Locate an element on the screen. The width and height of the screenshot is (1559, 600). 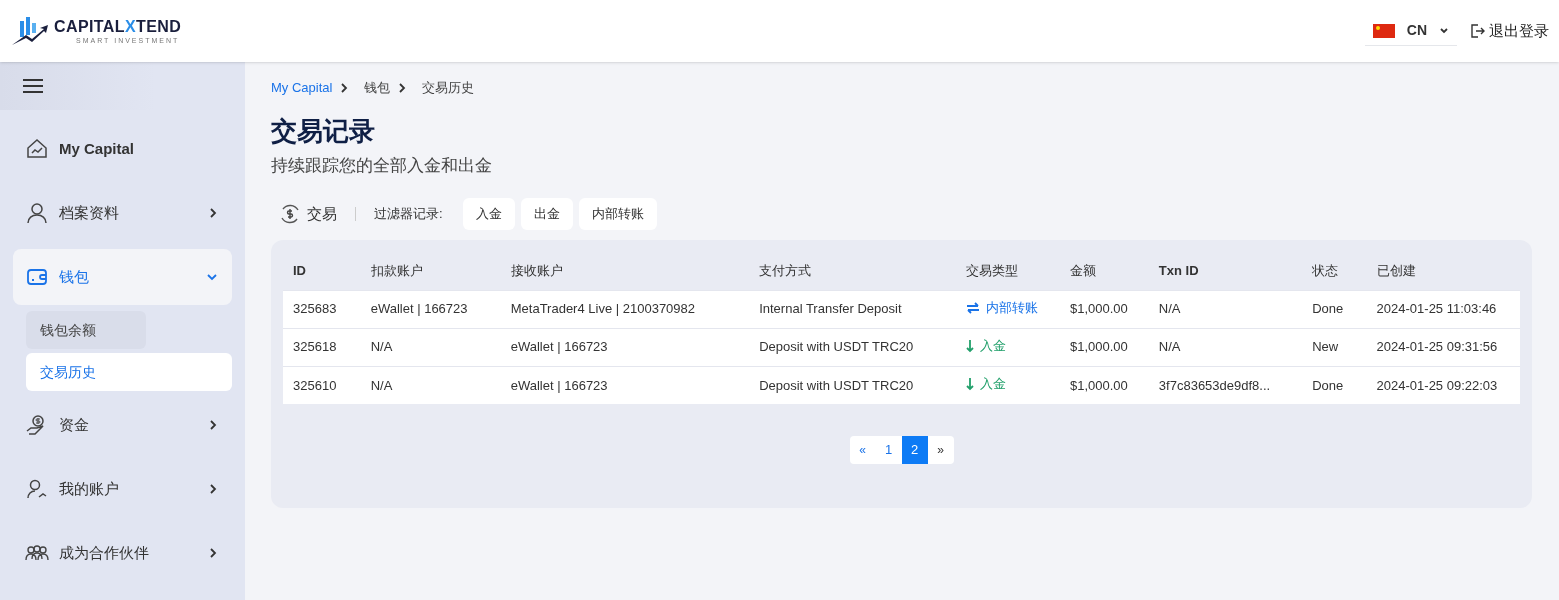
table-cell: MetaTrader4 Live | 2100370982 is located at coordinates (625, 309).